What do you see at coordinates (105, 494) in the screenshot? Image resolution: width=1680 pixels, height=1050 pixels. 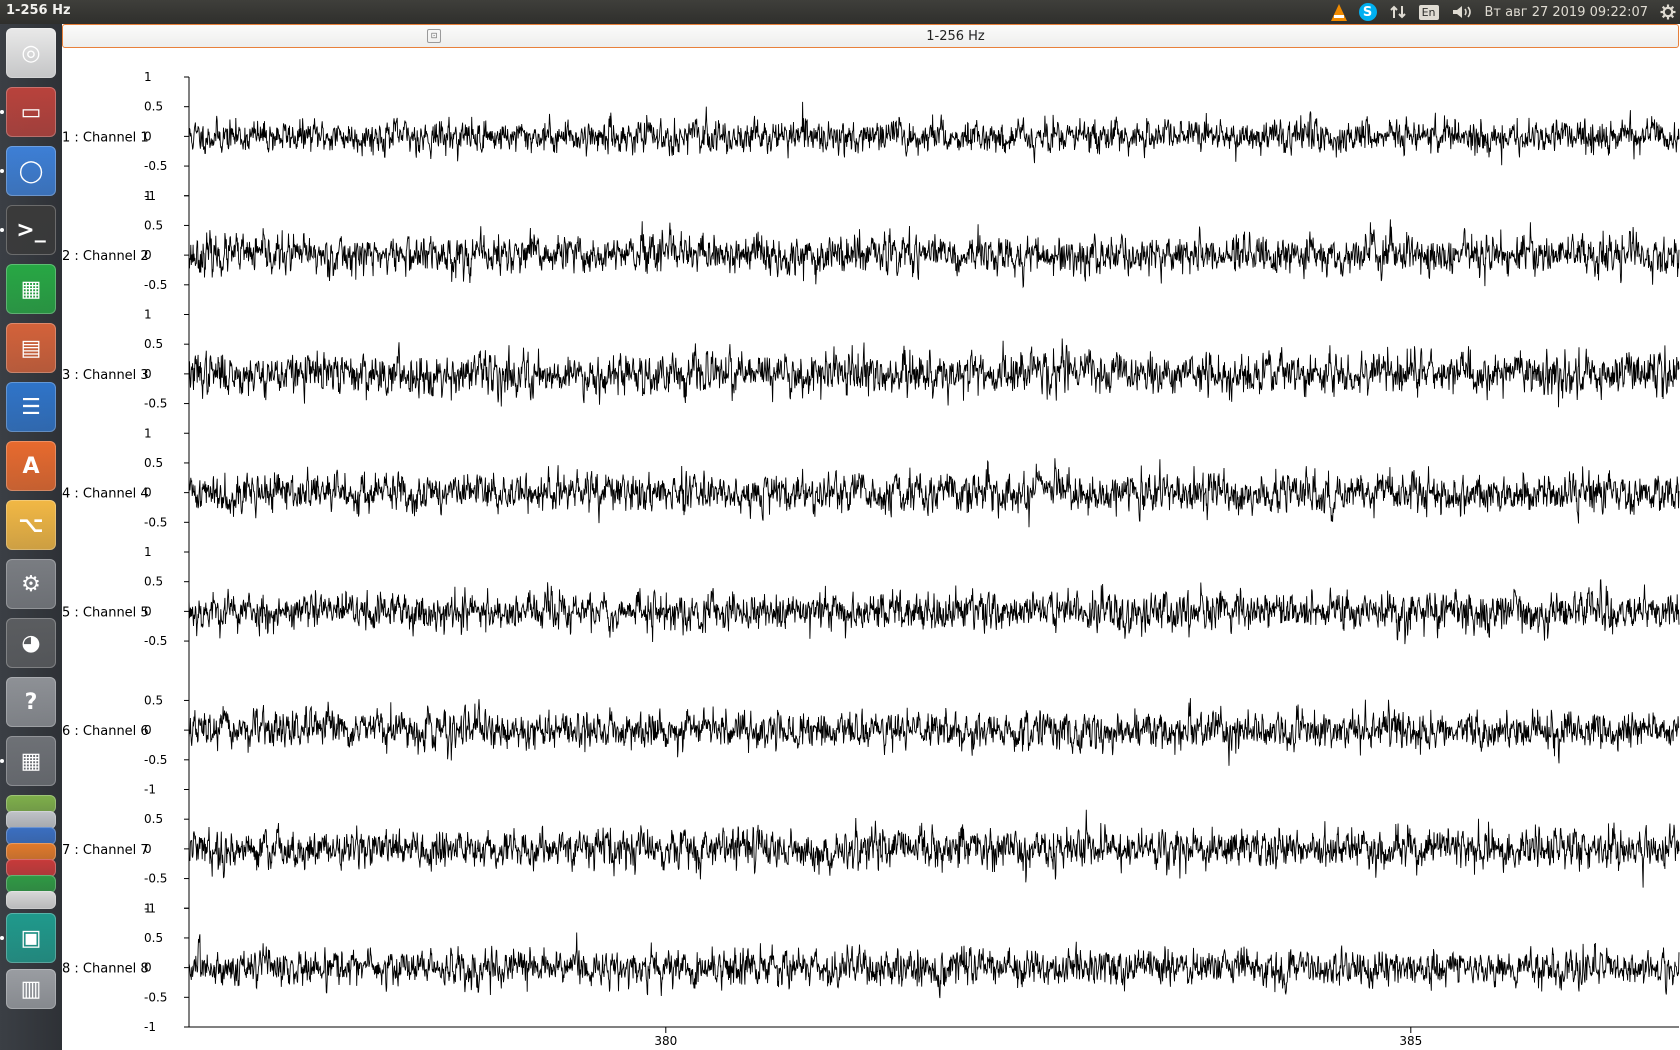 I see `channel-label: 4 : Channel 4` at bounding box center [105, 494].